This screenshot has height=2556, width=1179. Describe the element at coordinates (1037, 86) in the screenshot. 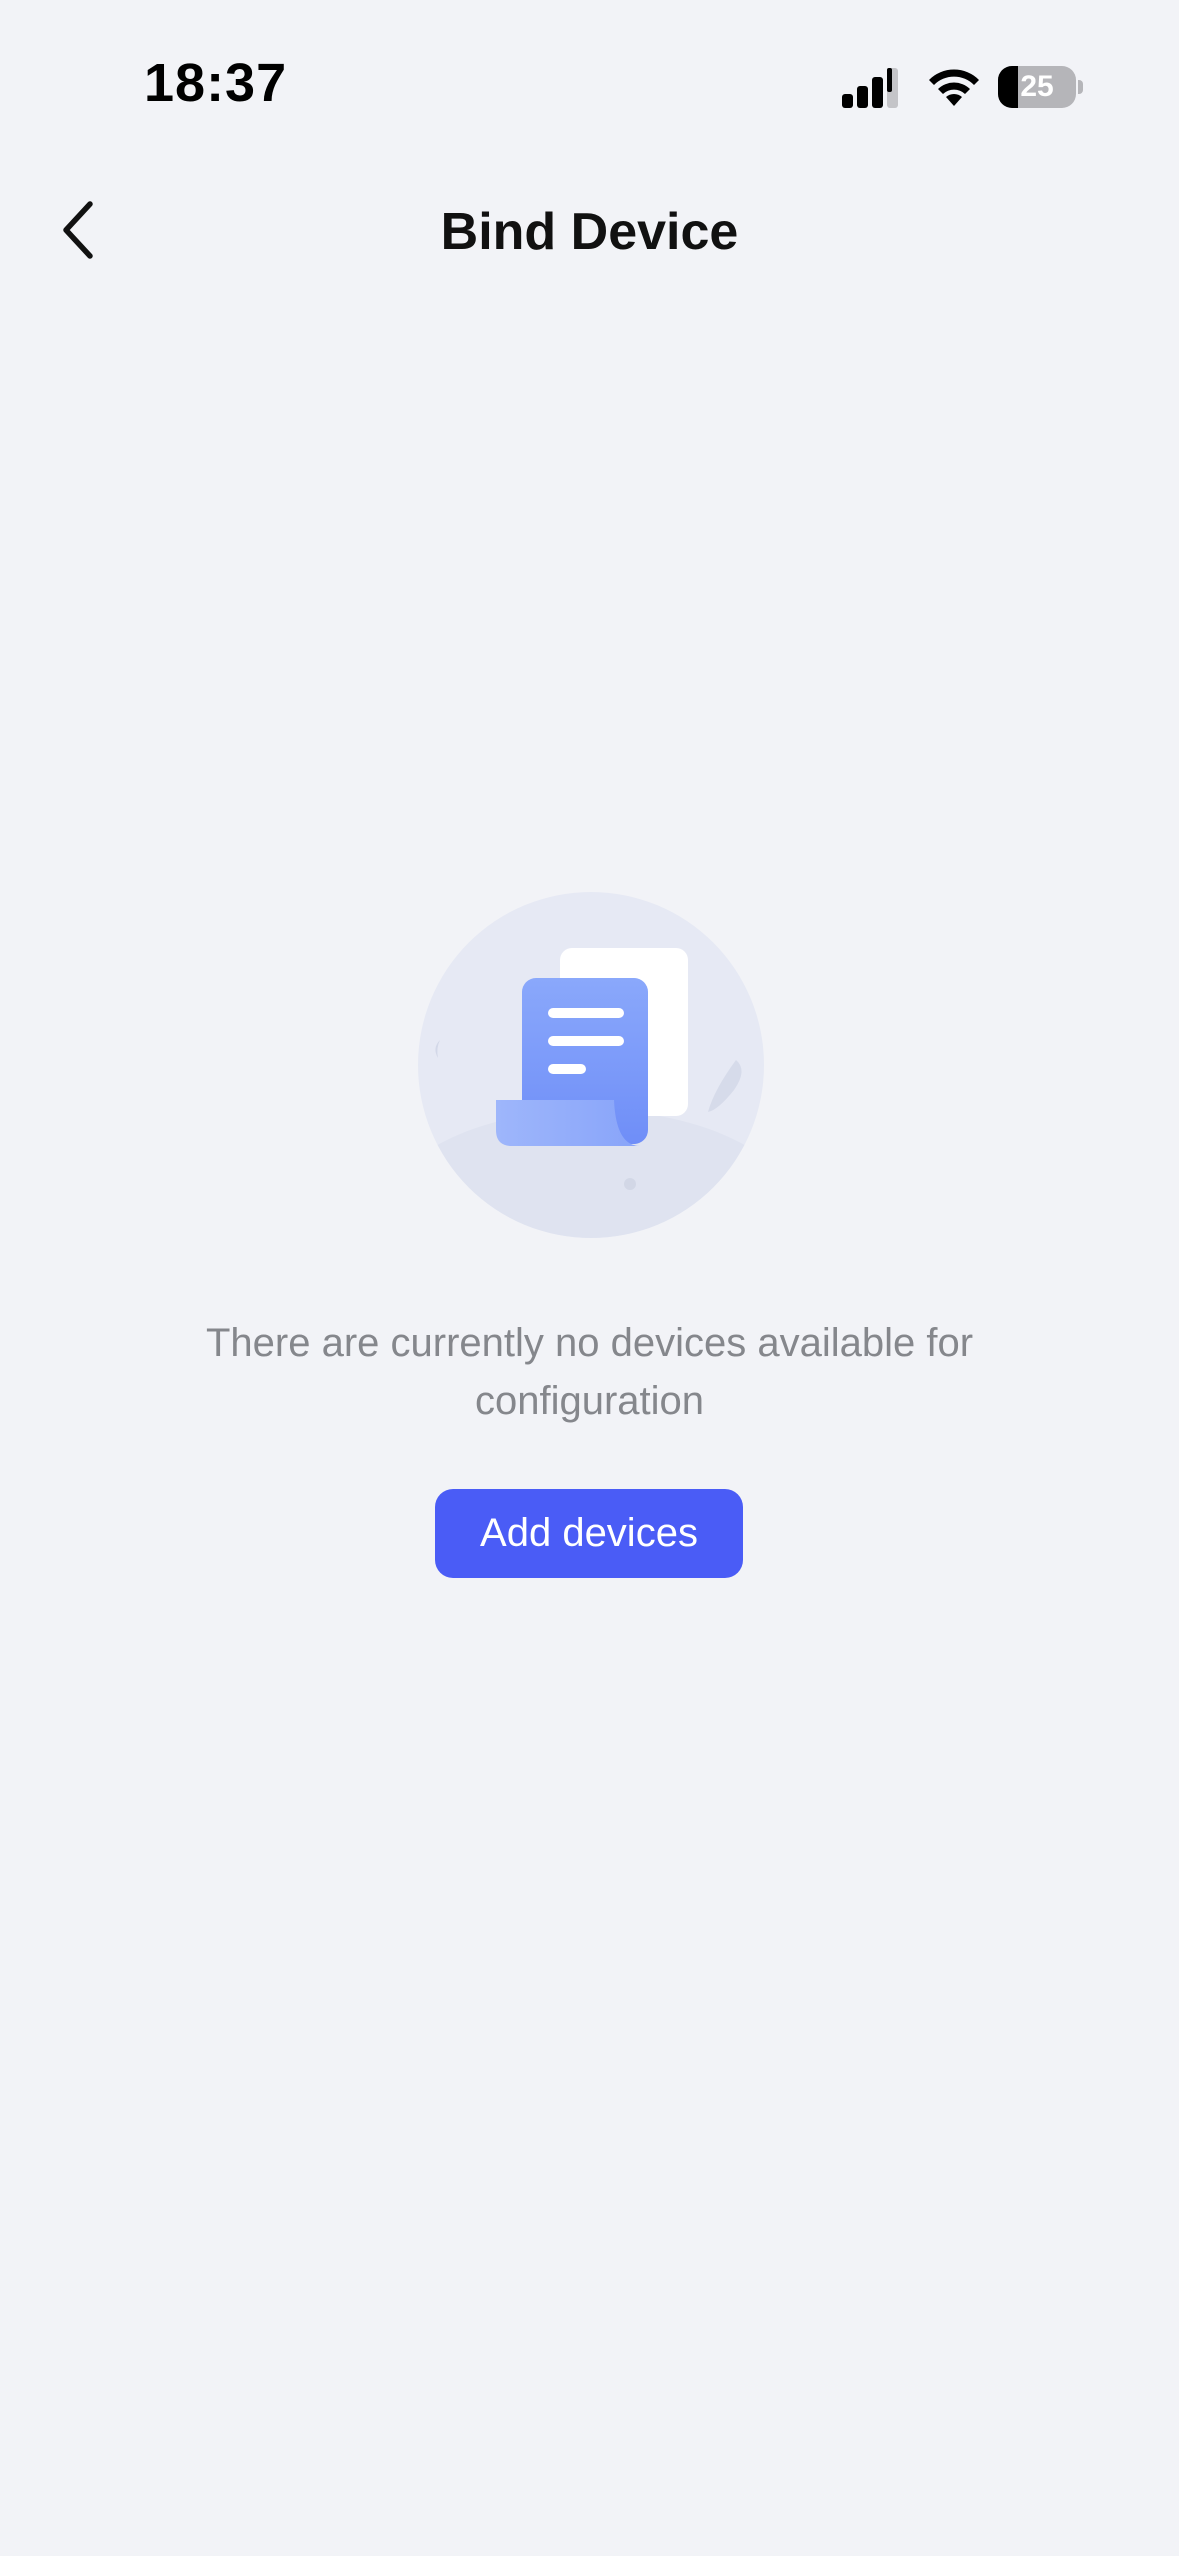

I see `battery-level: 25` at that location.